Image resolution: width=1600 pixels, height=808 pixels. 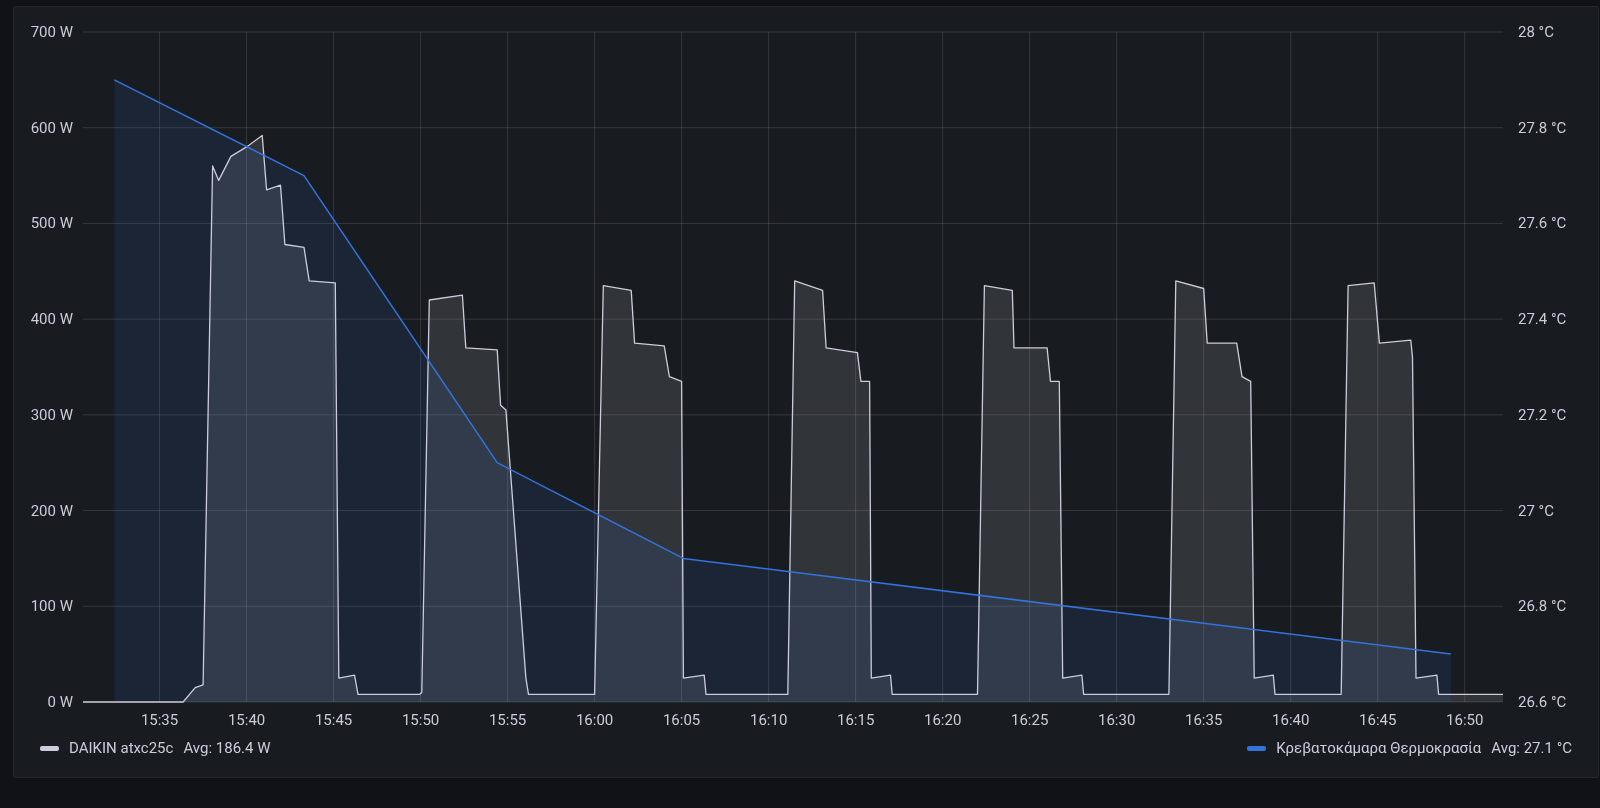 What do you see at coordinates (333, 720) in the screenshot?
I see `axis-tick-label: 15:45` at bounding box center [333, 720].